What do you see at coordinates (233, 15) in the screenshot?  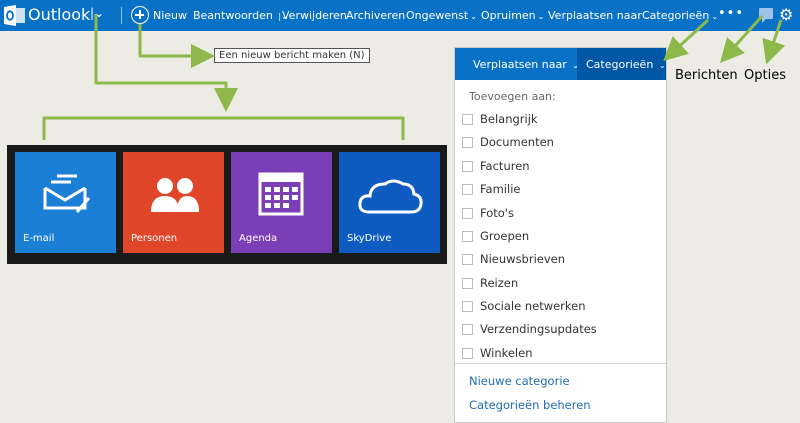 I see `reply-label: Beantwoorden` at bounding box center [233, 15].